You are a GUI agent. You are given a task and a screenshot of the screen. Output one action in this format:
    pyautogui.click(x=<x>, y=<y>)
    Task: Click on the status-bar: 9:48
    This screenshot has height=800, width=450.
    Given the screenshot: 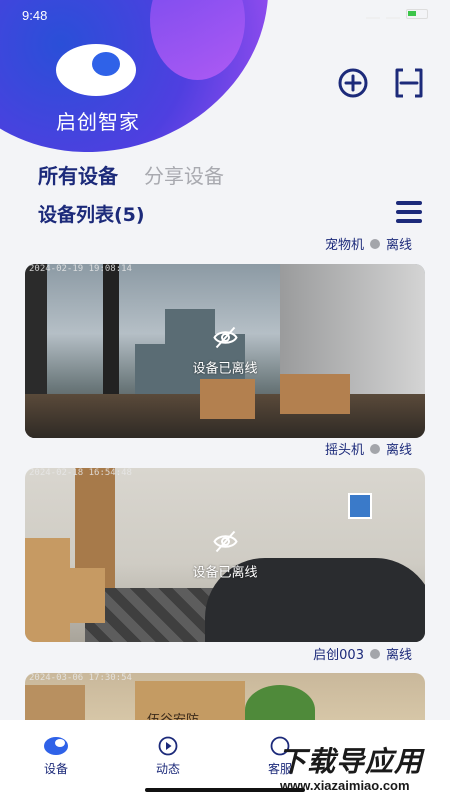 What is the action you would take?
    pyautogui.click(x=225, y=15)
    